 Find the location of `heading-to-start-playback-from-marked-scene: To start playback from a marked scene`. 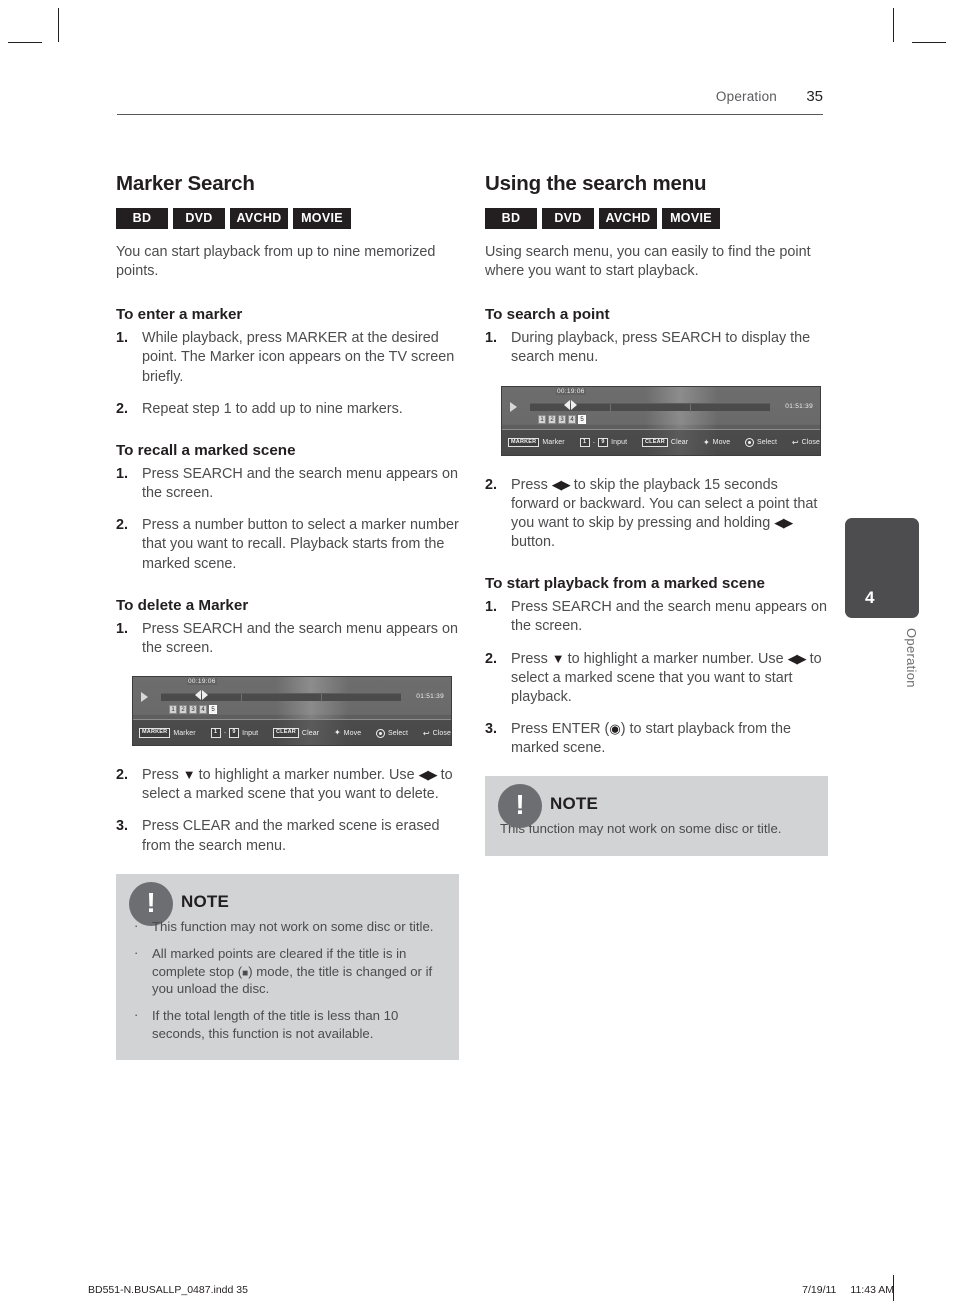

heading-to-start-playback-from-marked-scene: To start playback from a marked scene is located at coordinates (625, 584).